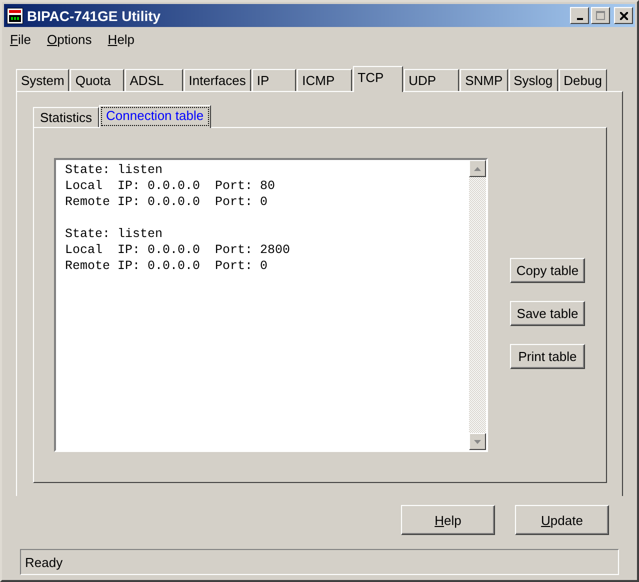  I want to click on minimize-icon, so click(579, 19).